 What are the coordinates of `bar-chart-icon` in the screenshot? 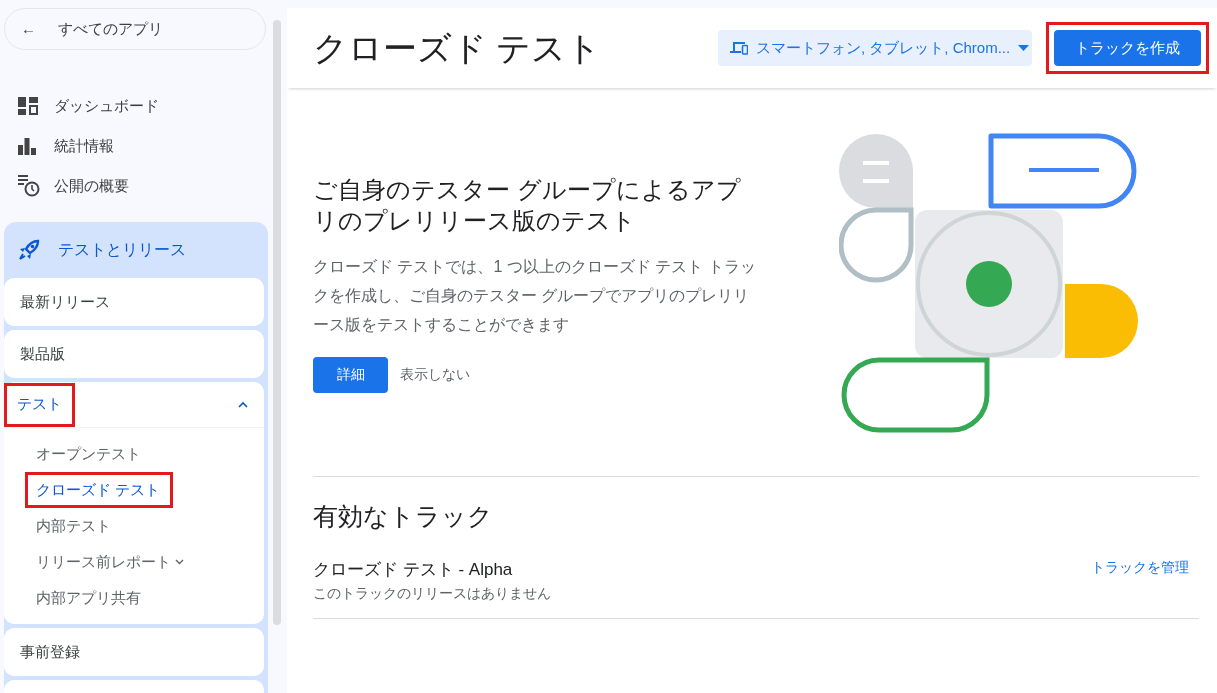 It's located at (27, 146).